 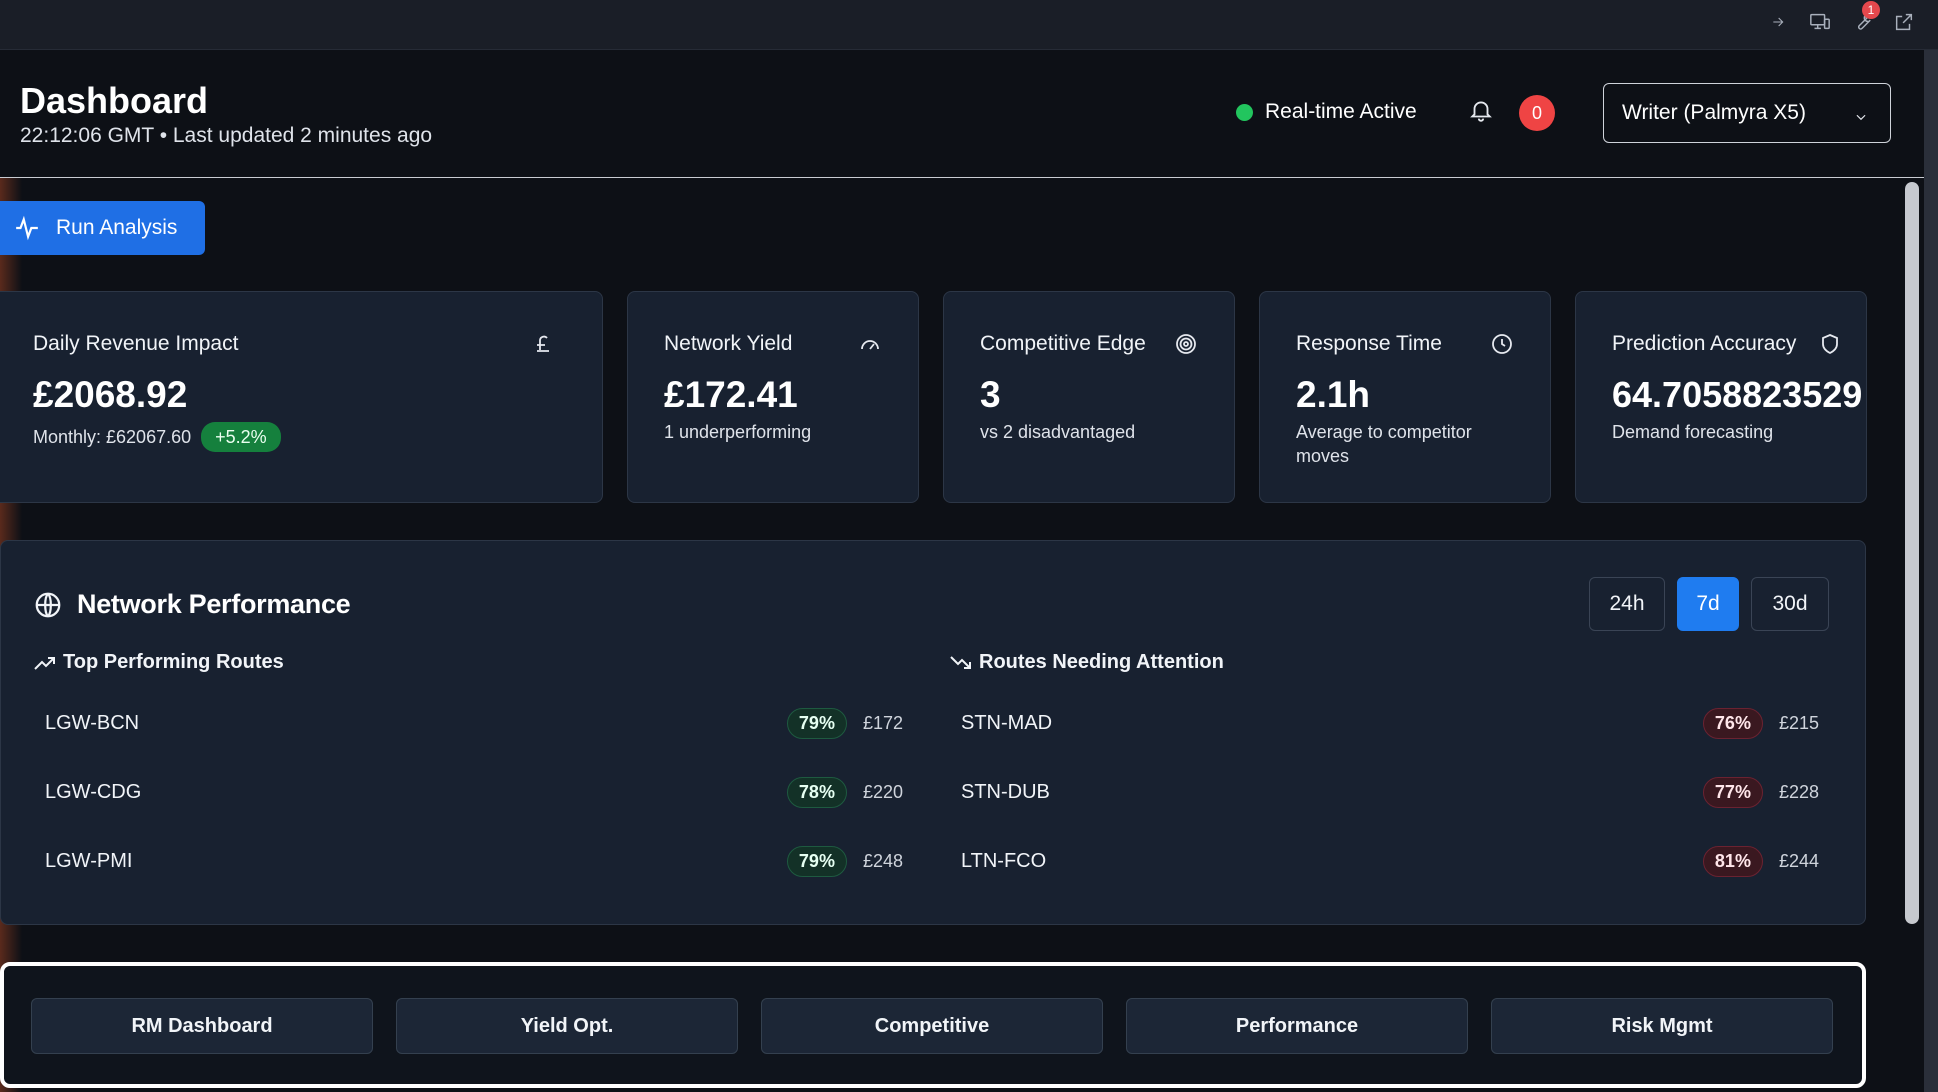 What do you see at coordinates (728, 343) in the screenshot?
I see `kpi-label: Network Yield` at bounding box center [728, 343].